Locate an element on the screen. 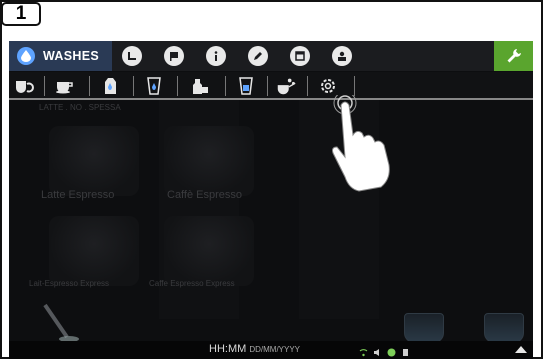  cup-bubbles-icon is located at coordinates (286, 86).